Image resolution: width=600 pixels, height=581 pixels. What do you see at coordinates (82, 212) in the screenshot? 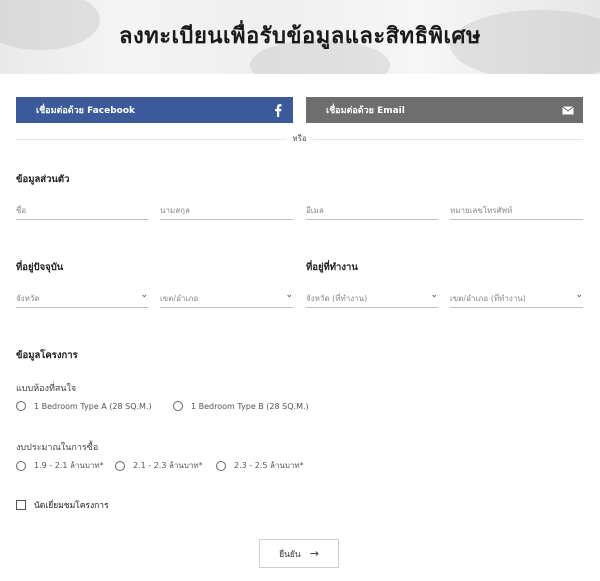
I see `first-name-field: ชื่อ` at bounding box center [82, 212].